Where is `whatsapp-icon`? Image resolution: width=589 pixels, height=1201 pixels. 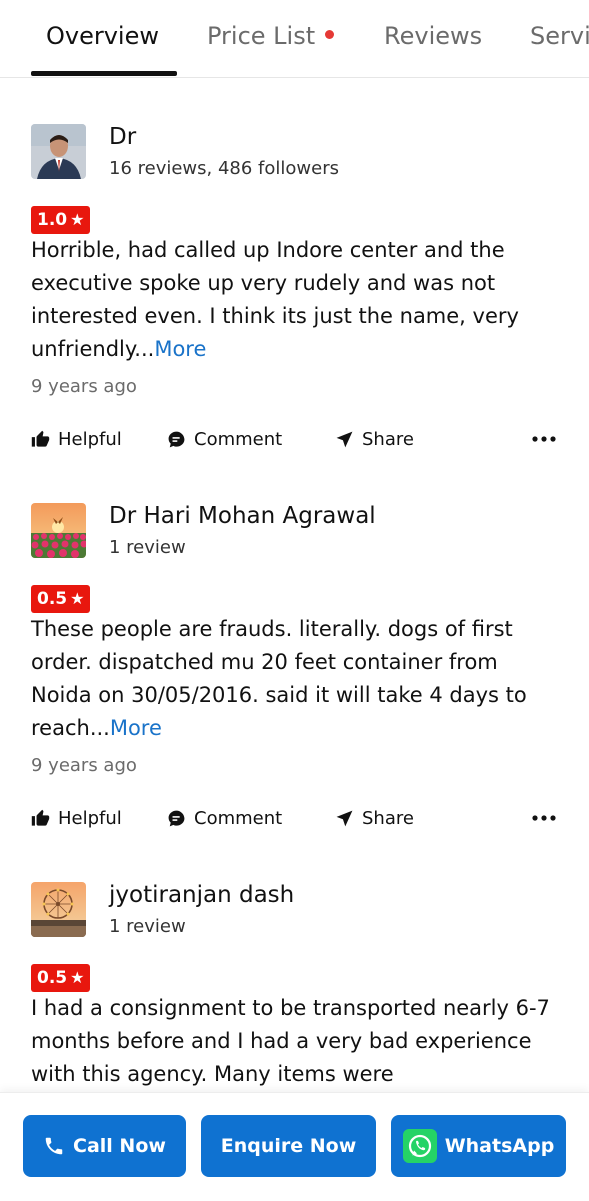
whatsapp-icon is located at coordinates (419, 1146).